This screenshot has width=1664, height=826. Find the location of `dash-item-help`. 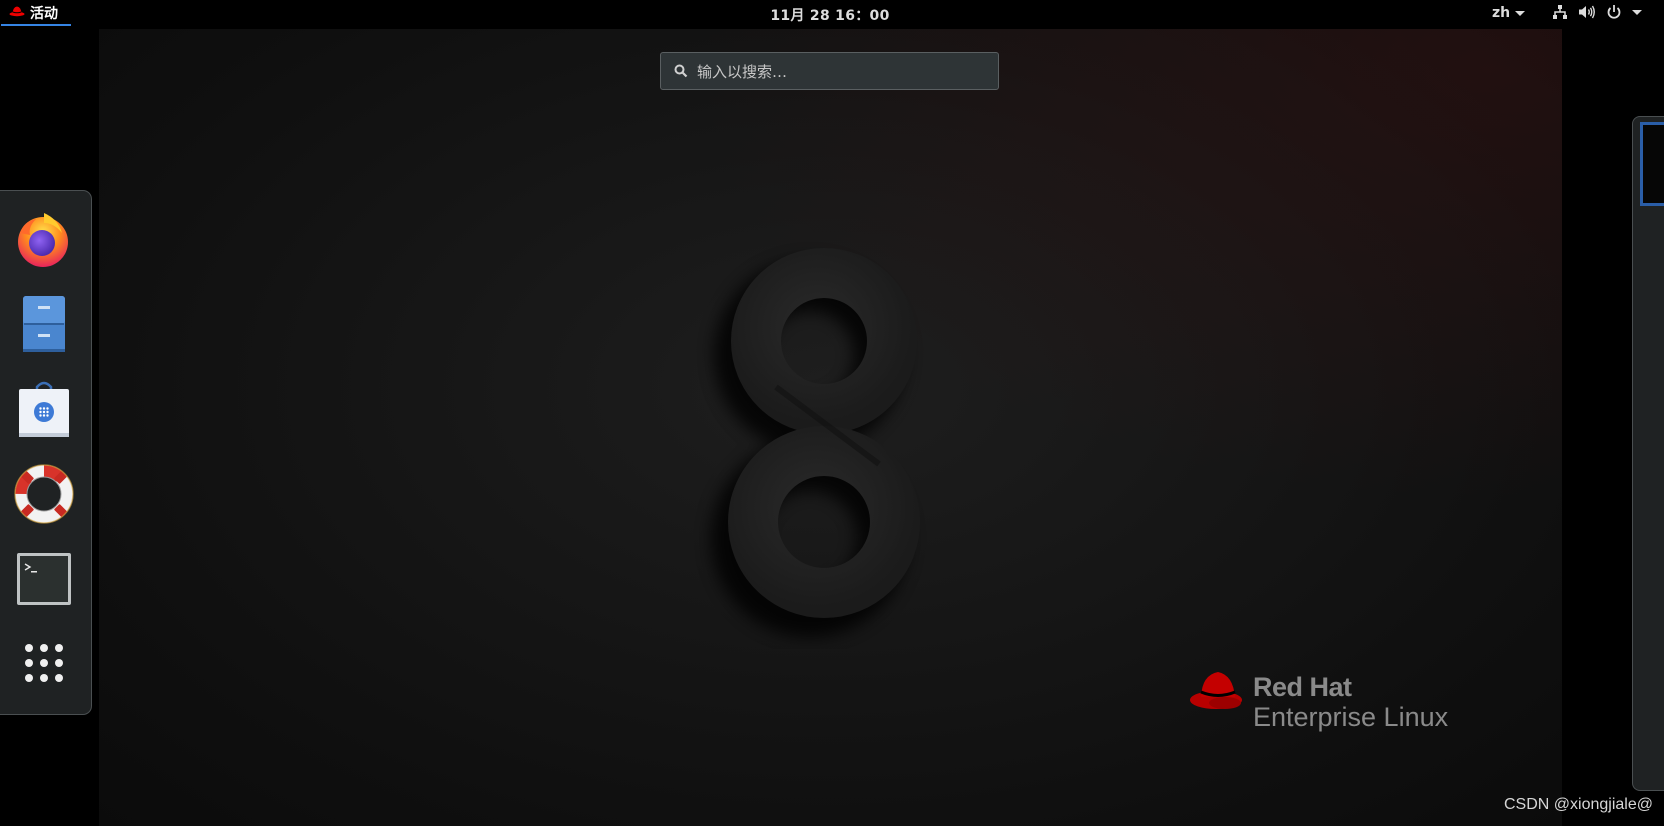

dash-item-help is located at coordinates (44, 494).